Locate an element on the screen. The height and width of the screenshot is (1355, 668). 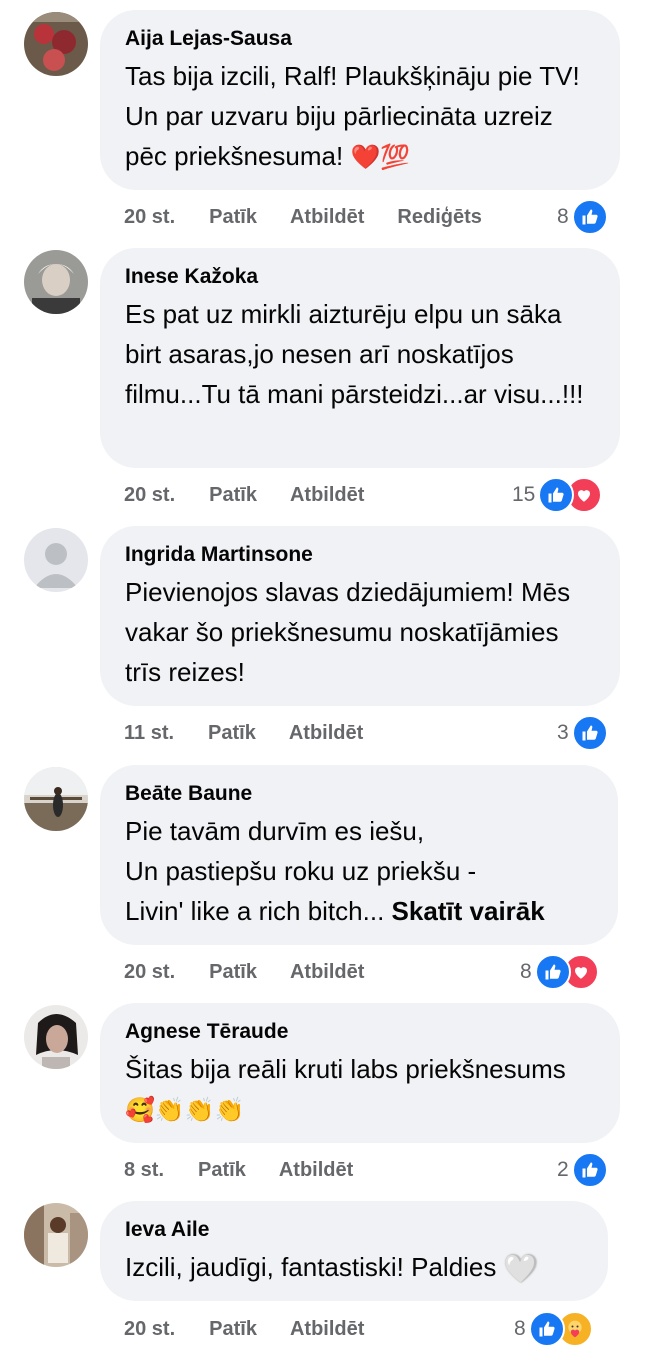
comment-actions: 8 st. Patīk Atbildēt is located at coordinates (255, 1170).